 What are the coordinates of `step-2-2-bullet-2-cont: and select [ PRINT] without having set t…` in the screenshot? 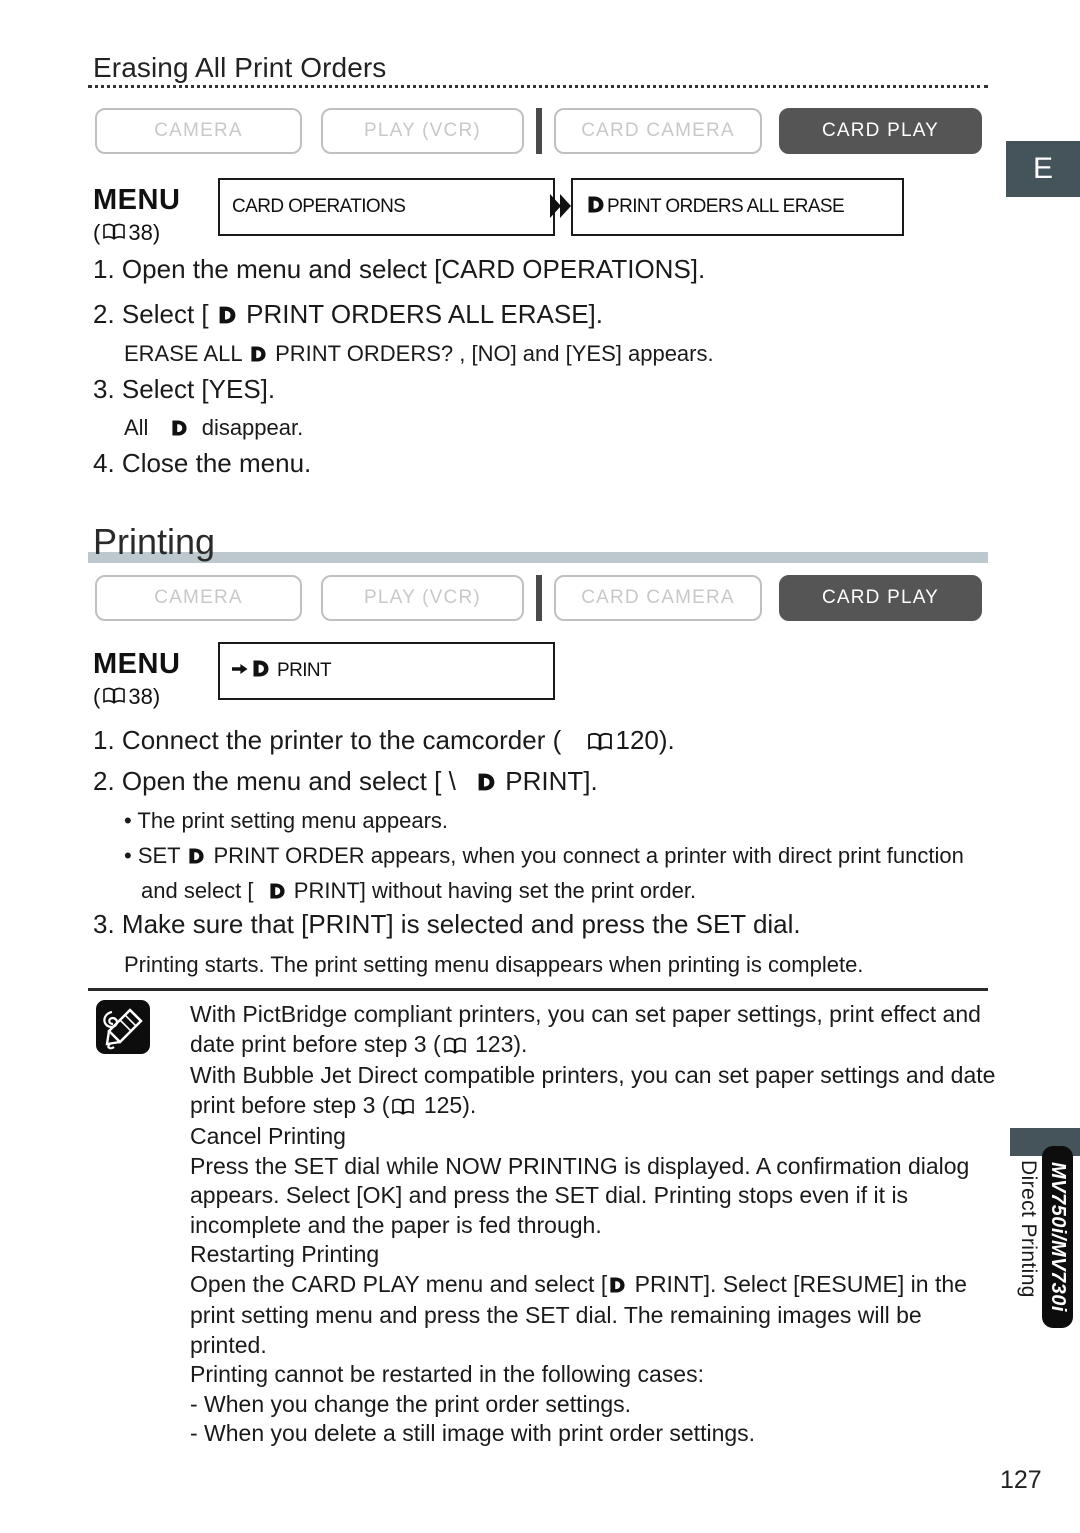 It's located at (418, 892).